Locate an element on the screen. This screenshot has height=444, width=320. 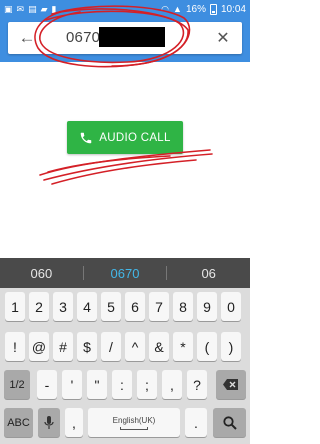
lock-notification-icon: ▤ is located at coordinates (32, 9).